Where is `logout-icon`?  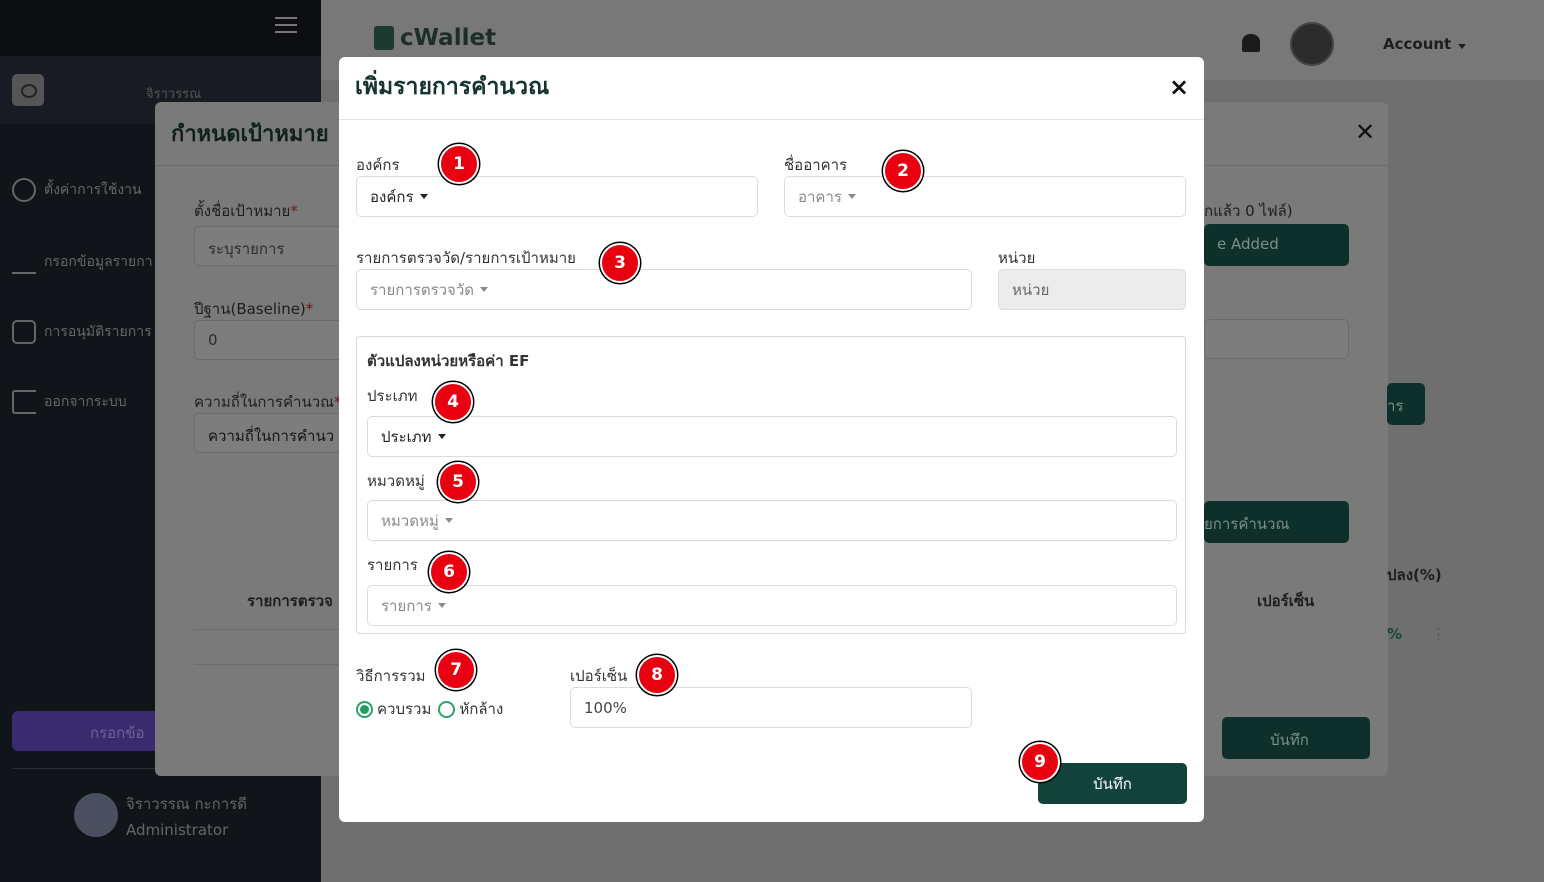
logout-icon is located at coordinates (24, 402).